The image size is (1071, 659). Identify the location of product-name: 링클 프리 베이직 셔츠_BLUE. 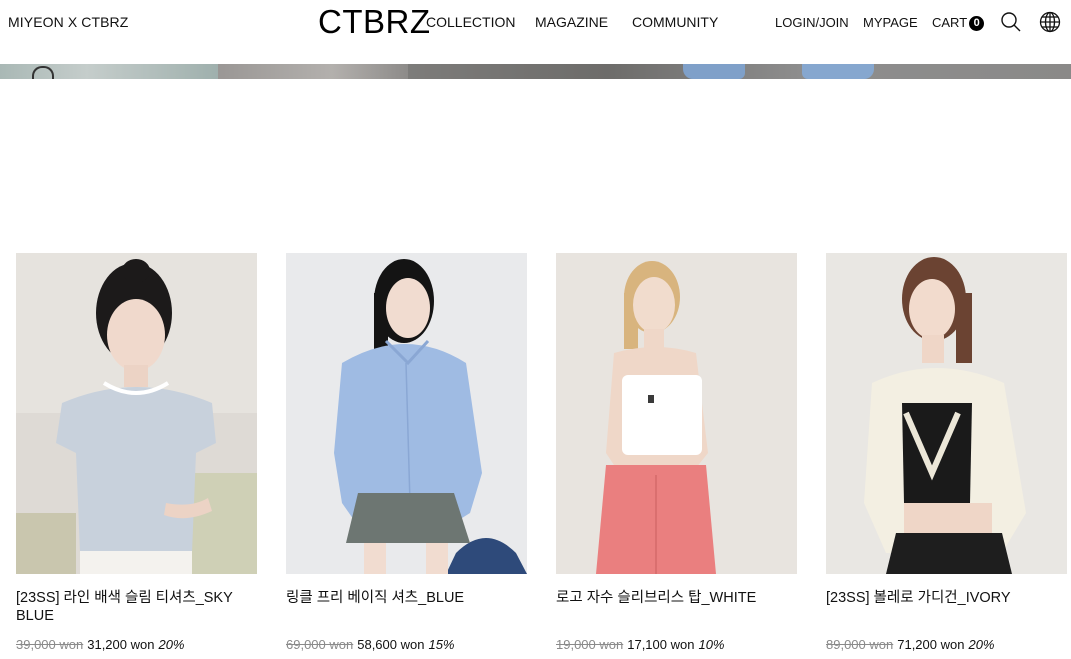
(408, 598).